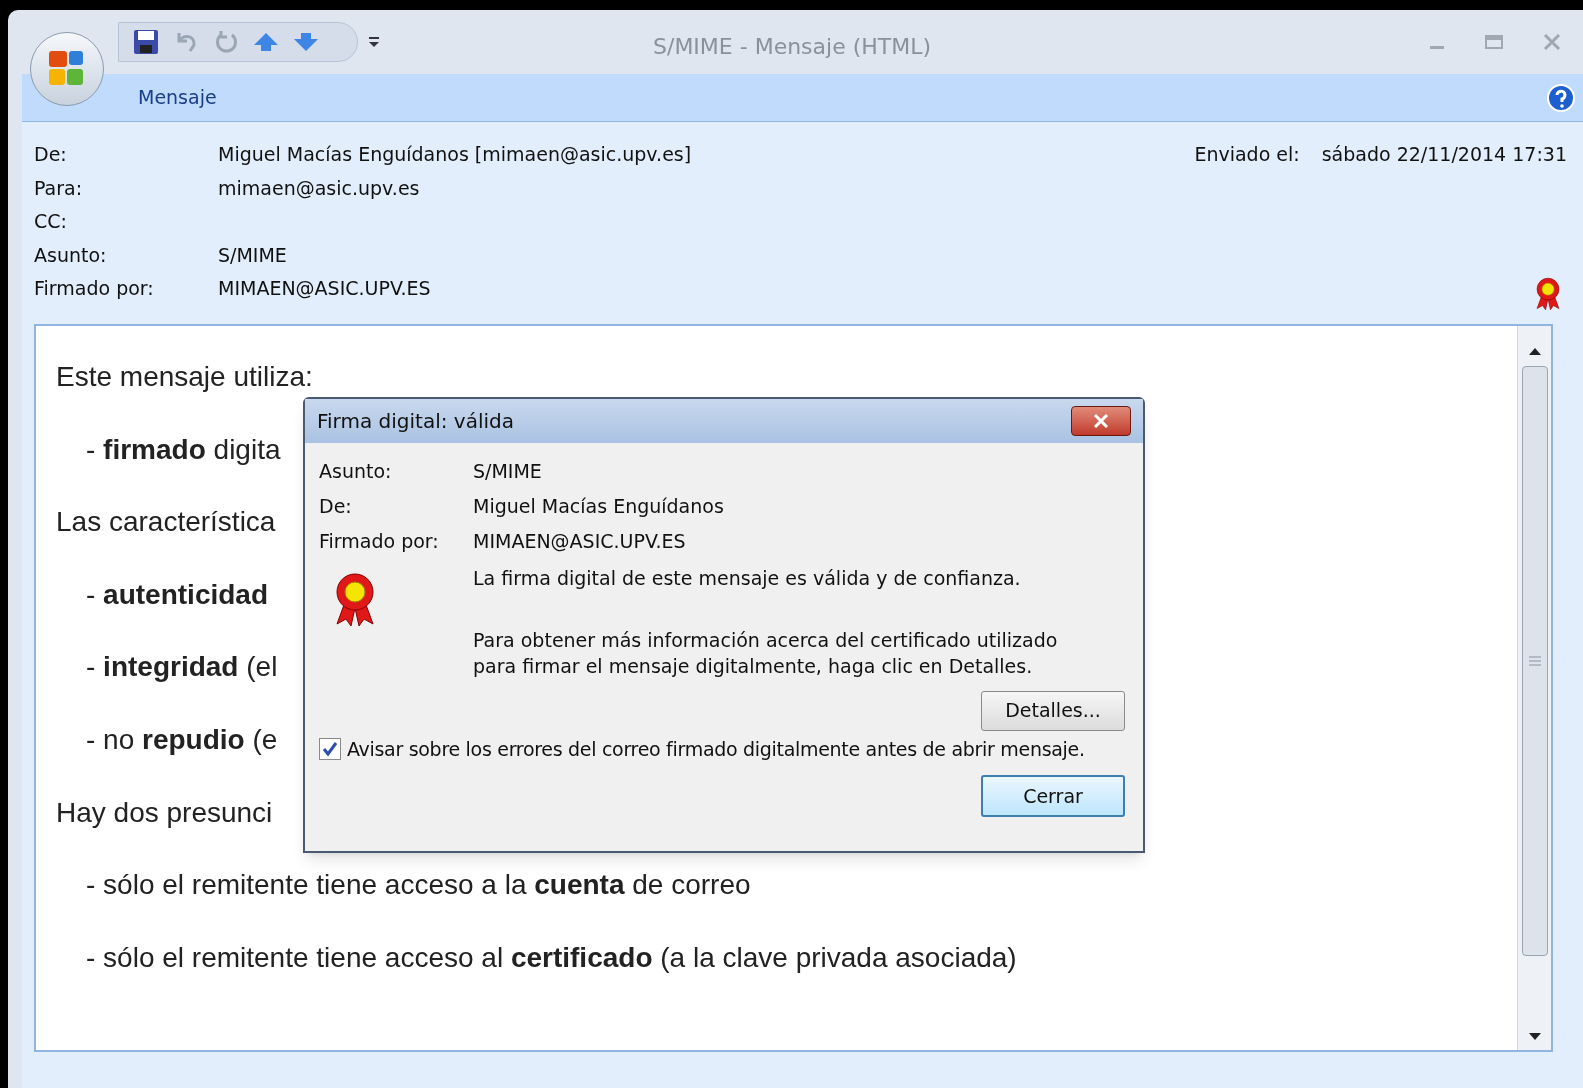 The image size is (1583, 1088). I want to click on field-label: Enviado el:, so click(1247, 154).